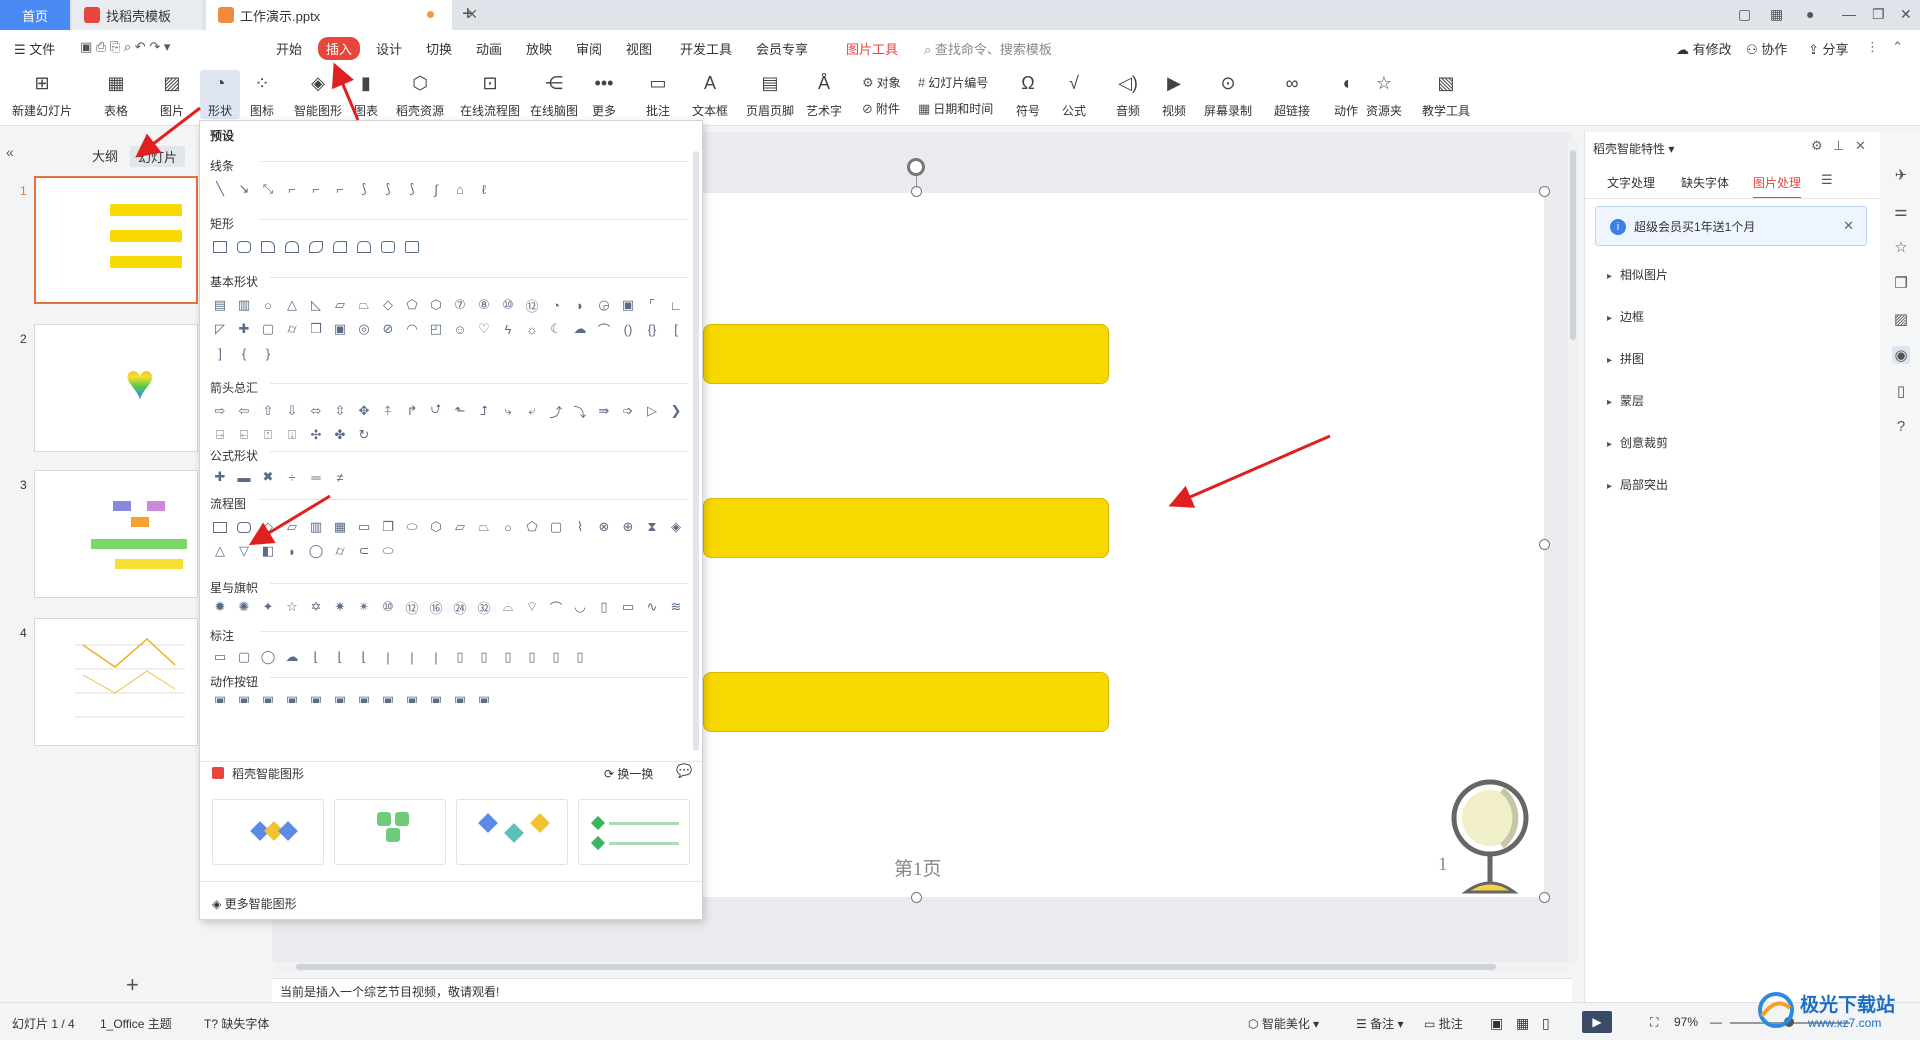 This screenshot has height=1040, width=1920. Describe the element at coordinates (364, 527) in the screenshot. I see `flow-document-shape: ▭` at that location.